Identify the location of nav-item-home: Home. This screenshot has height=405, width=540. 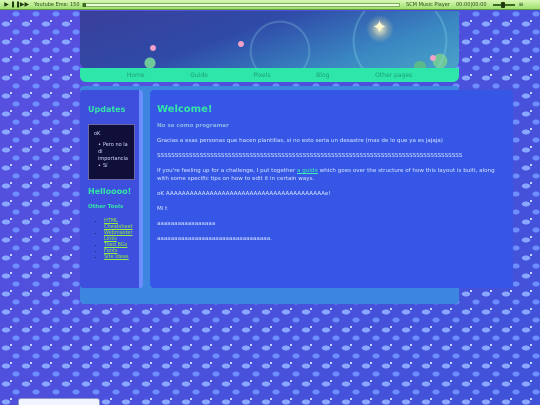
(136, 75).